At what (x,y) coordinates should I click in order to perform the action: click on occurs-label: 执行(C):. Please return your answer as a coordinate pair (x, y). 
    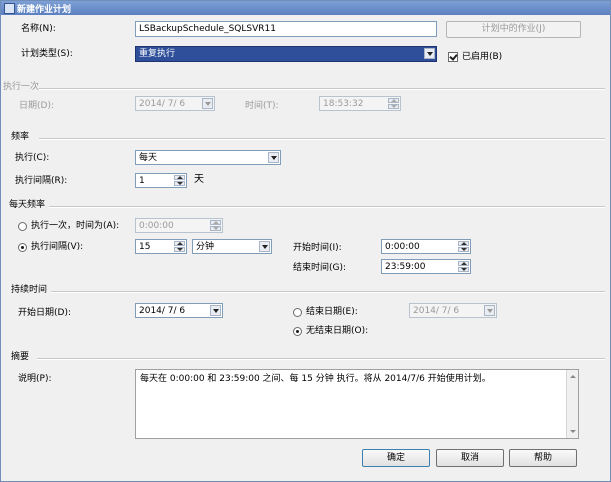
    Looking at the image, I should click on (32, 158).